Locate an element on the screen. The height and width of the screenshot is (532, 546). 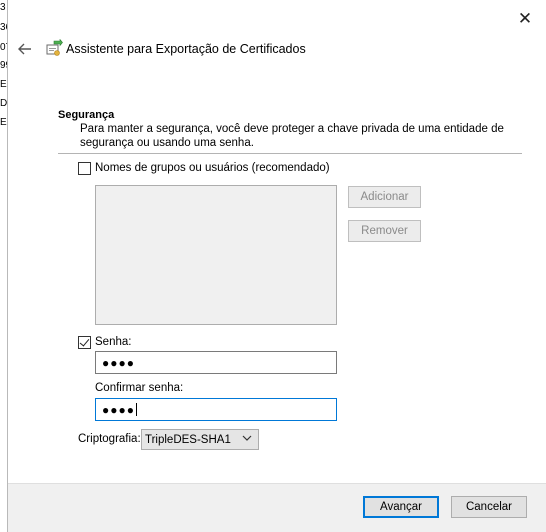
groups-checkbox is located at coordinates (84, 168).